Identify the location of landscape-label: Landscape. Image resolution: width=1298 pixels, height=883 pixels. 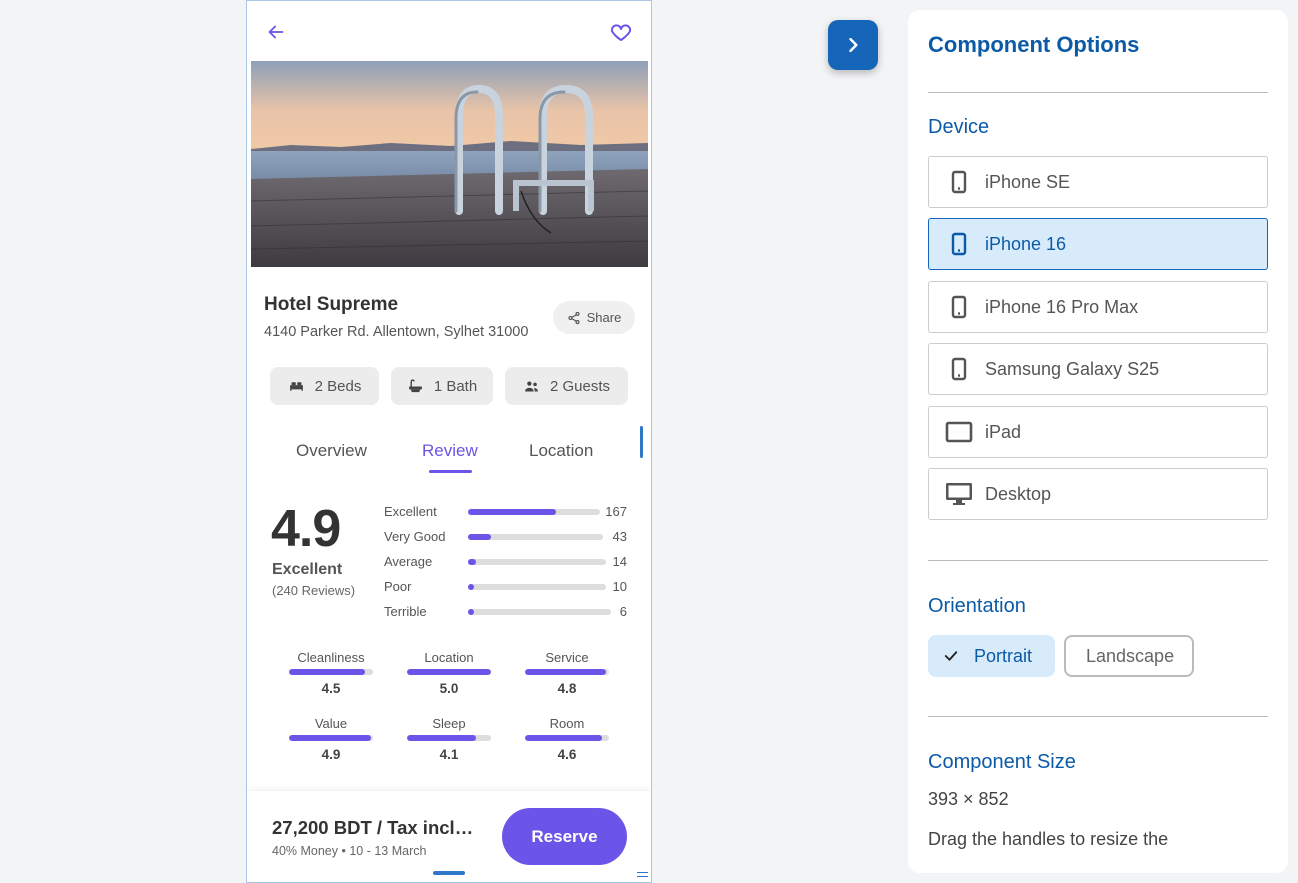
(1130, 655).